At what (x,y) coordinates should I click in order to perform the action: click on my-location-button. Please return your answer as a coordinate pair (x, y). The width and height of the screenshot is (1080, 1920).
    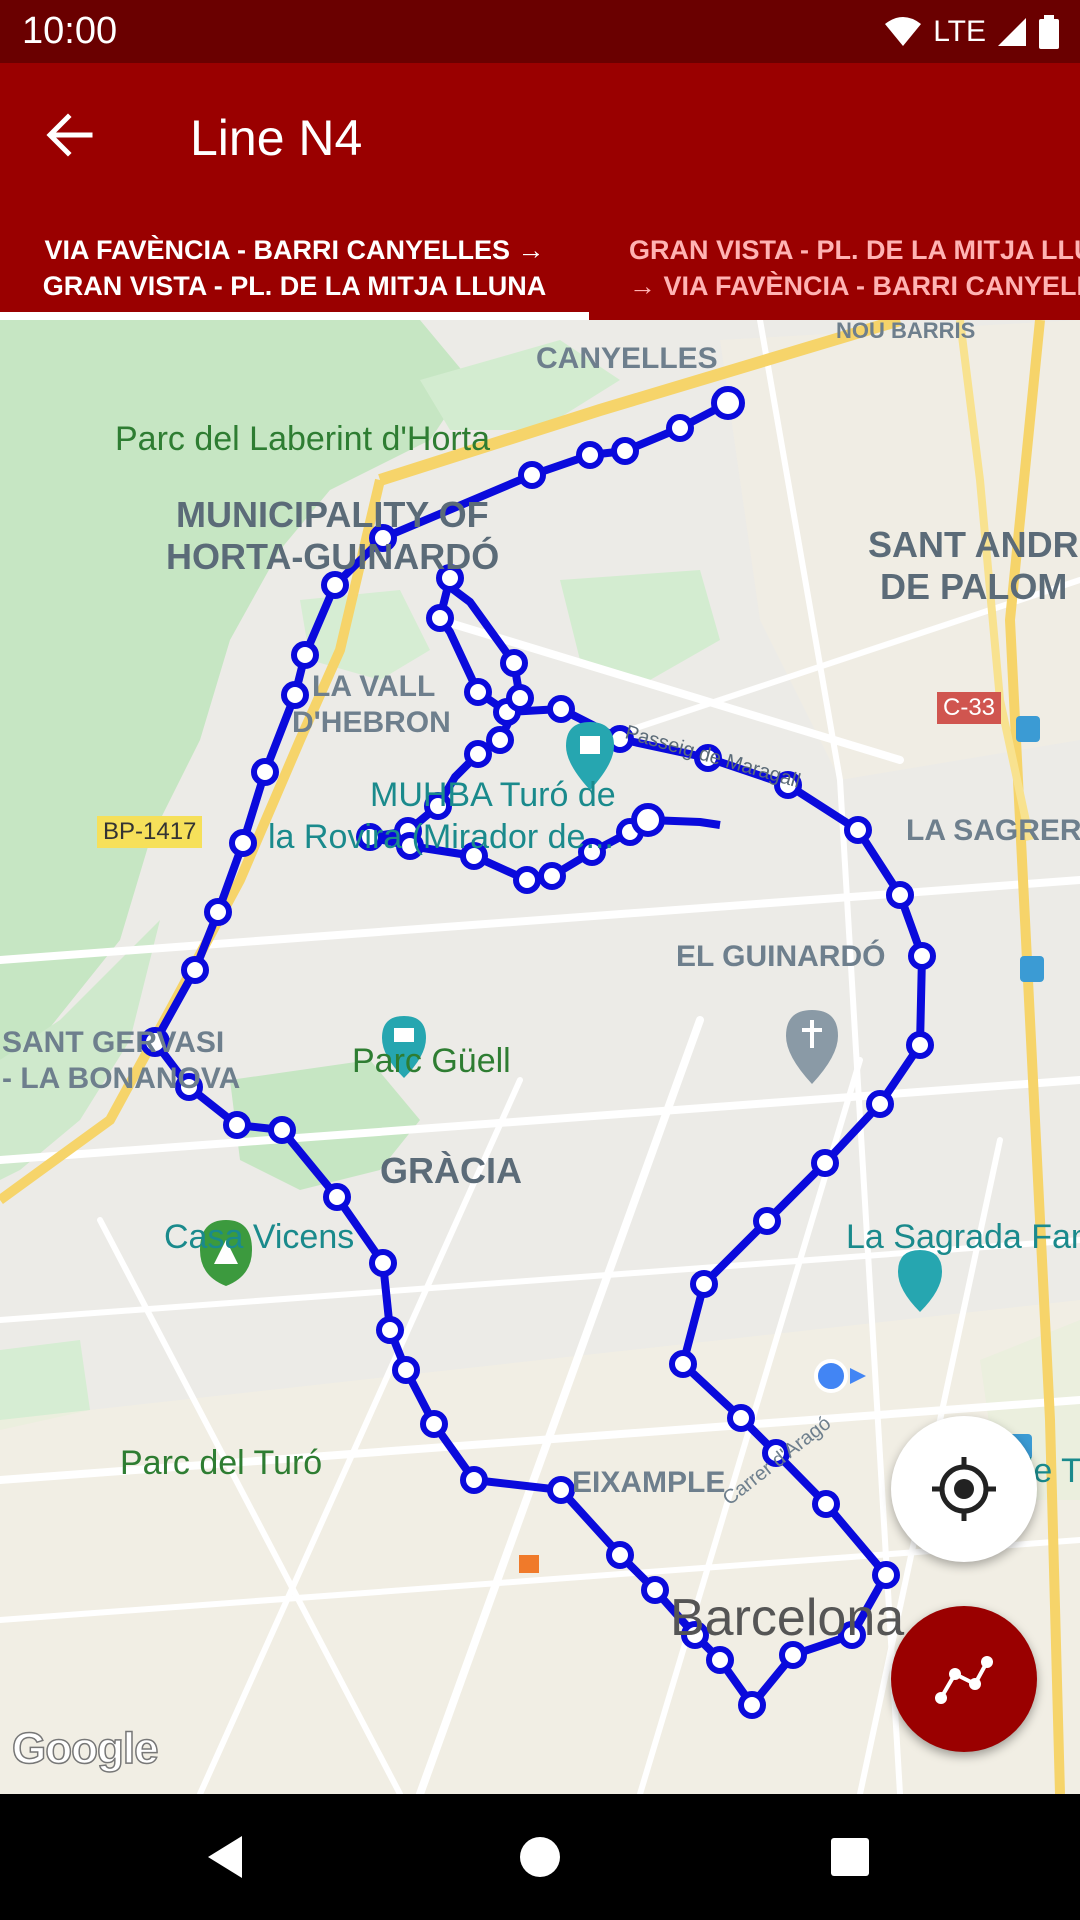
    Looking at the image, I should click on (964, 1489).